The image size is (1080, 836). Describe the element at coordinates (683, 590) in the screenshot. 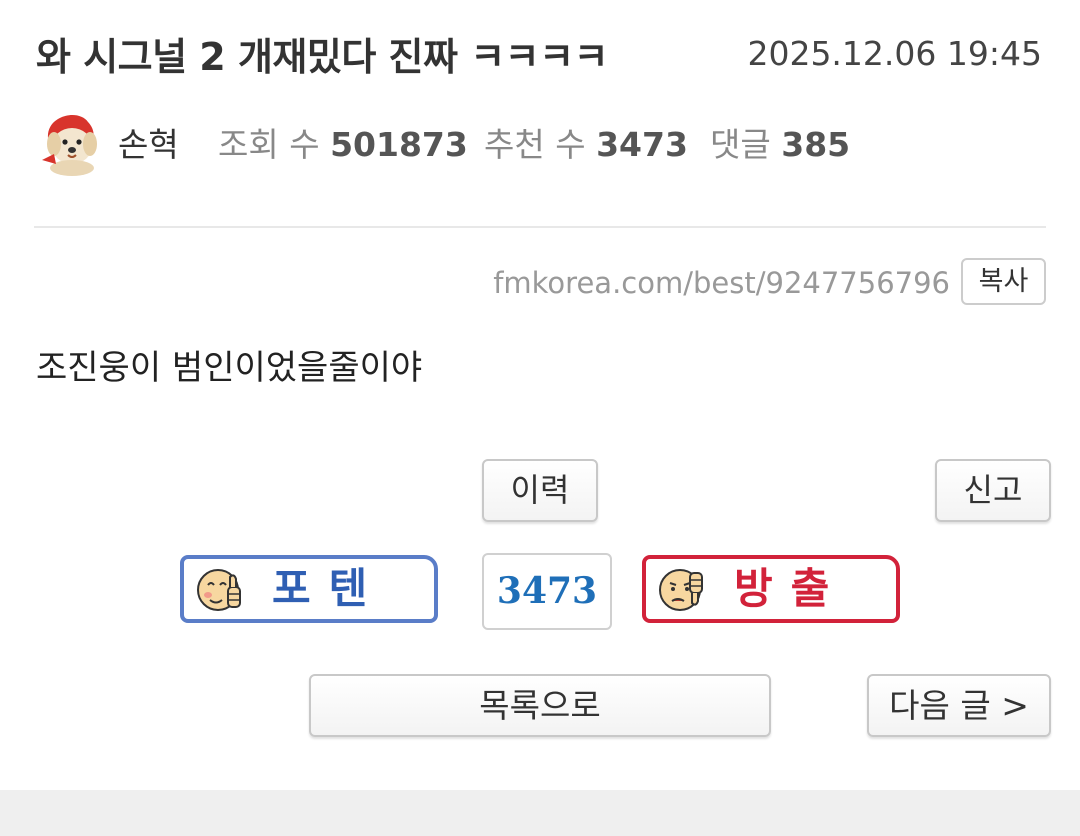

I see `thumbs-down-face-icon` at that location.